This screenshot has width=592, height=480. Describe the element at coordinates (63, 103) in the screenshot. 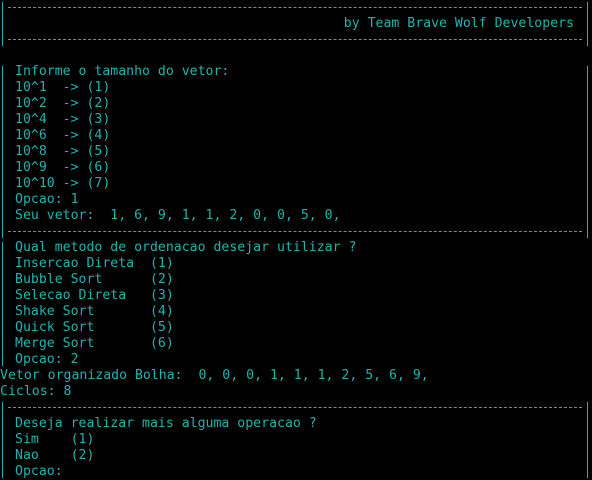

I see `size-option: 10^2 -> (2)` at that location.